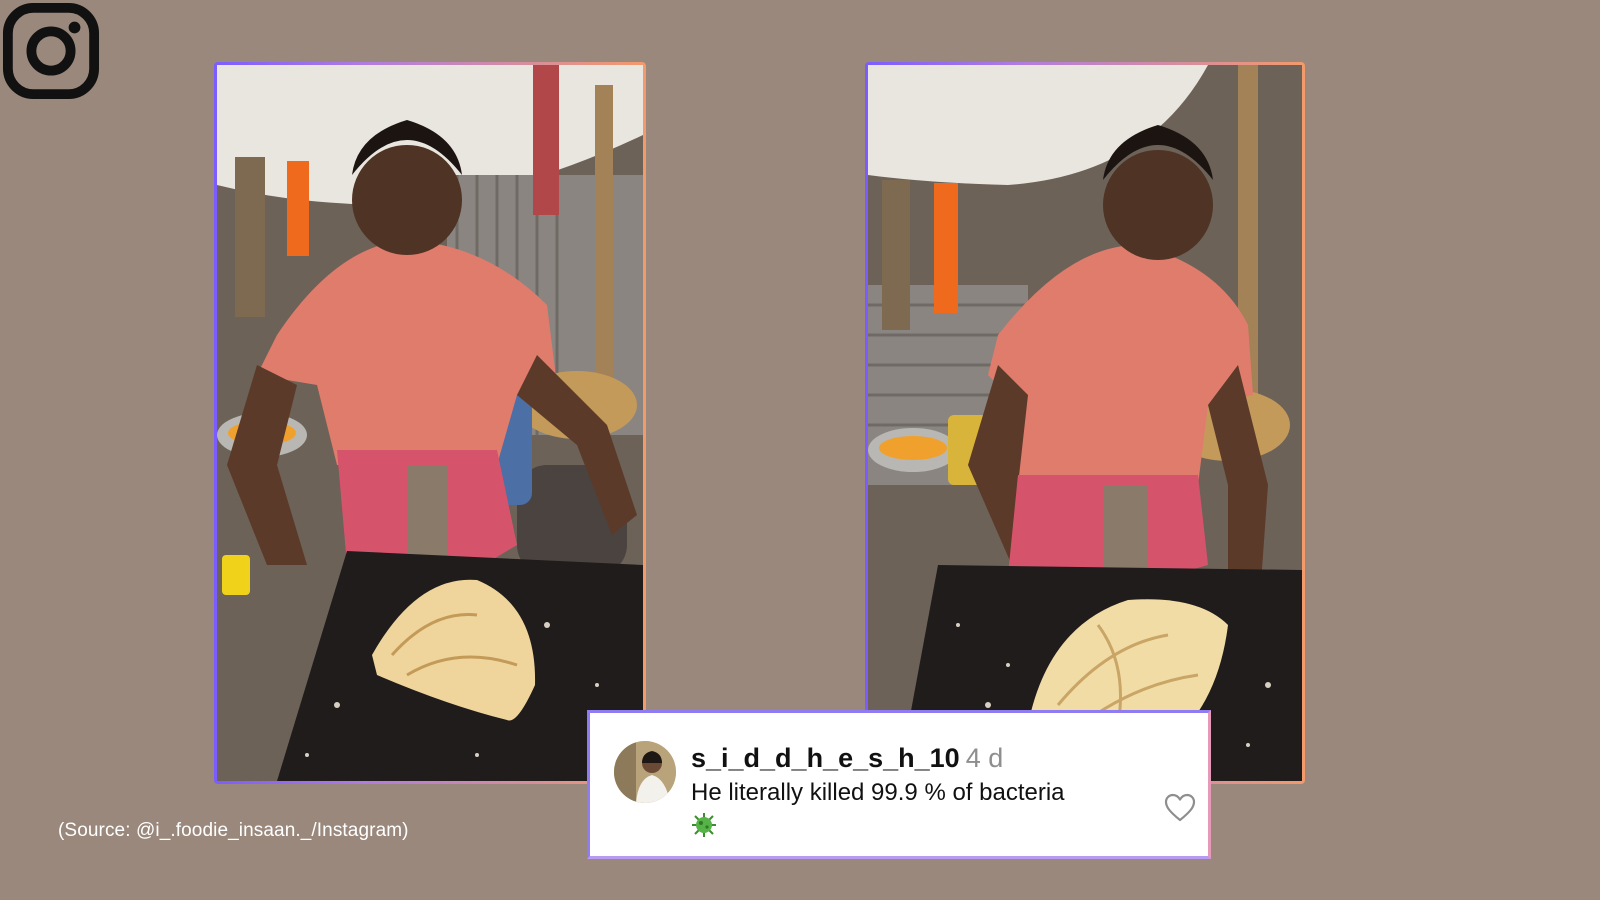 The height and width of the screenshot is (900, 1600). I want to click on microbe-icon, so click(704, 825).